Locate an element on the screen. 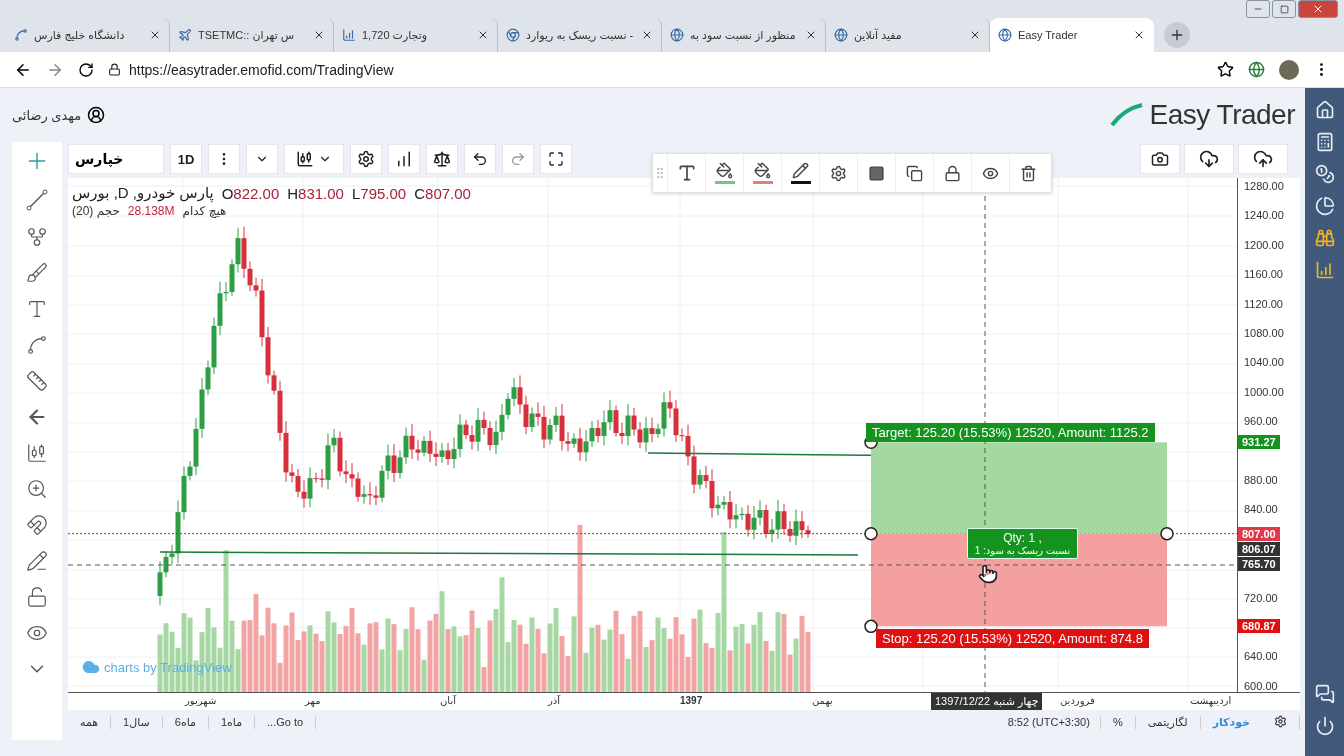  price-tick: 1160.00 is located at coordinates (1263, 274).